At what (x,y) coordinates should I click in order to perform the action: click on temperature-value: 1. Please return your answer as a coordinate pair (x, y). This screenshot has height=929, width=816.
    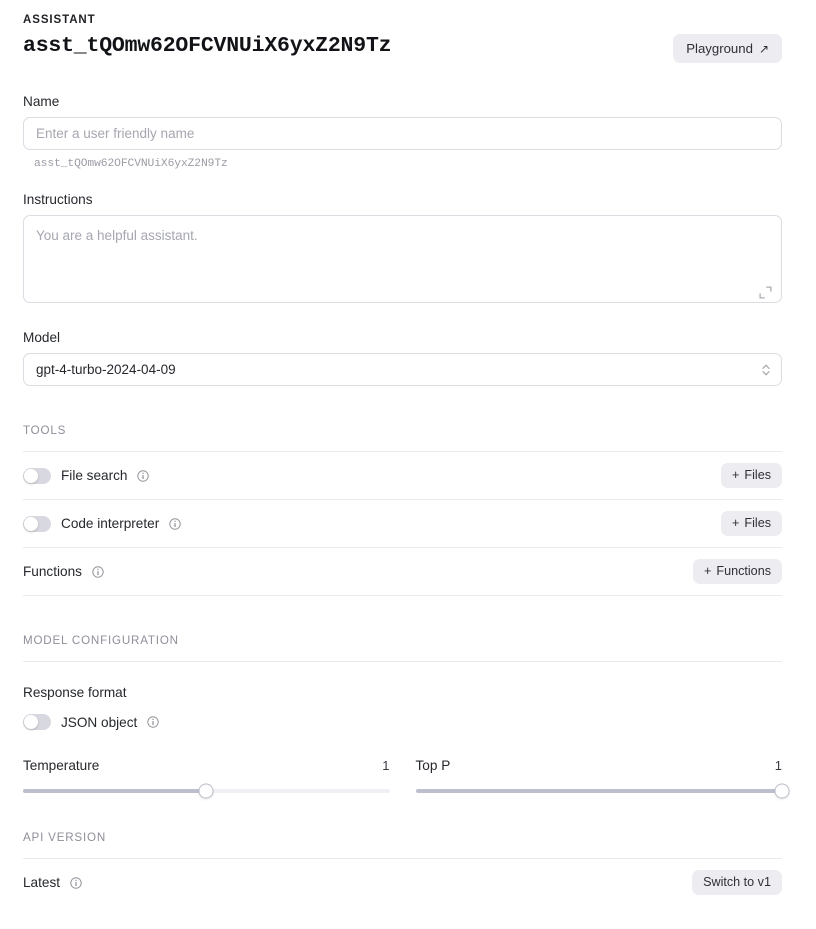
    Looking at the image, I should click on (386, 765).